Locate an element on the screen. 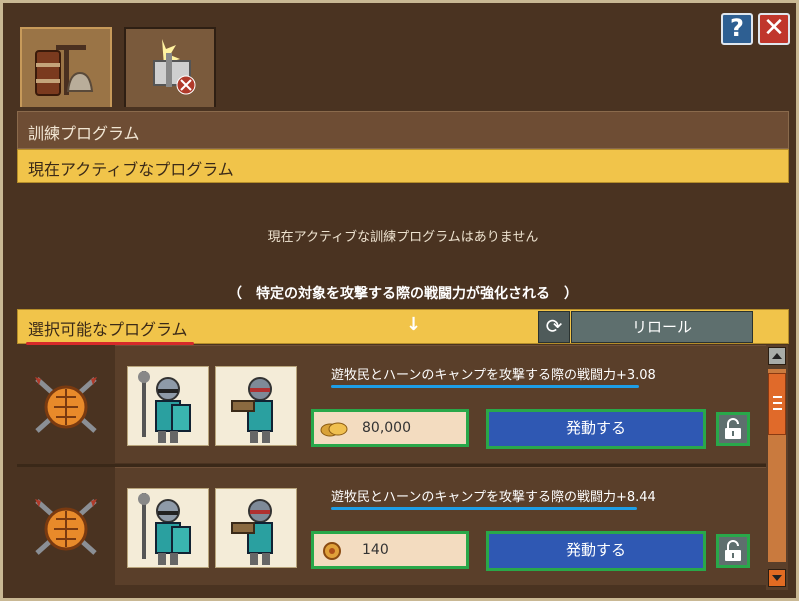 Image resolution: width=799 pixels, height=601 pixels. down-arrow-icon: ↓ is located at coordinates (414, 324).